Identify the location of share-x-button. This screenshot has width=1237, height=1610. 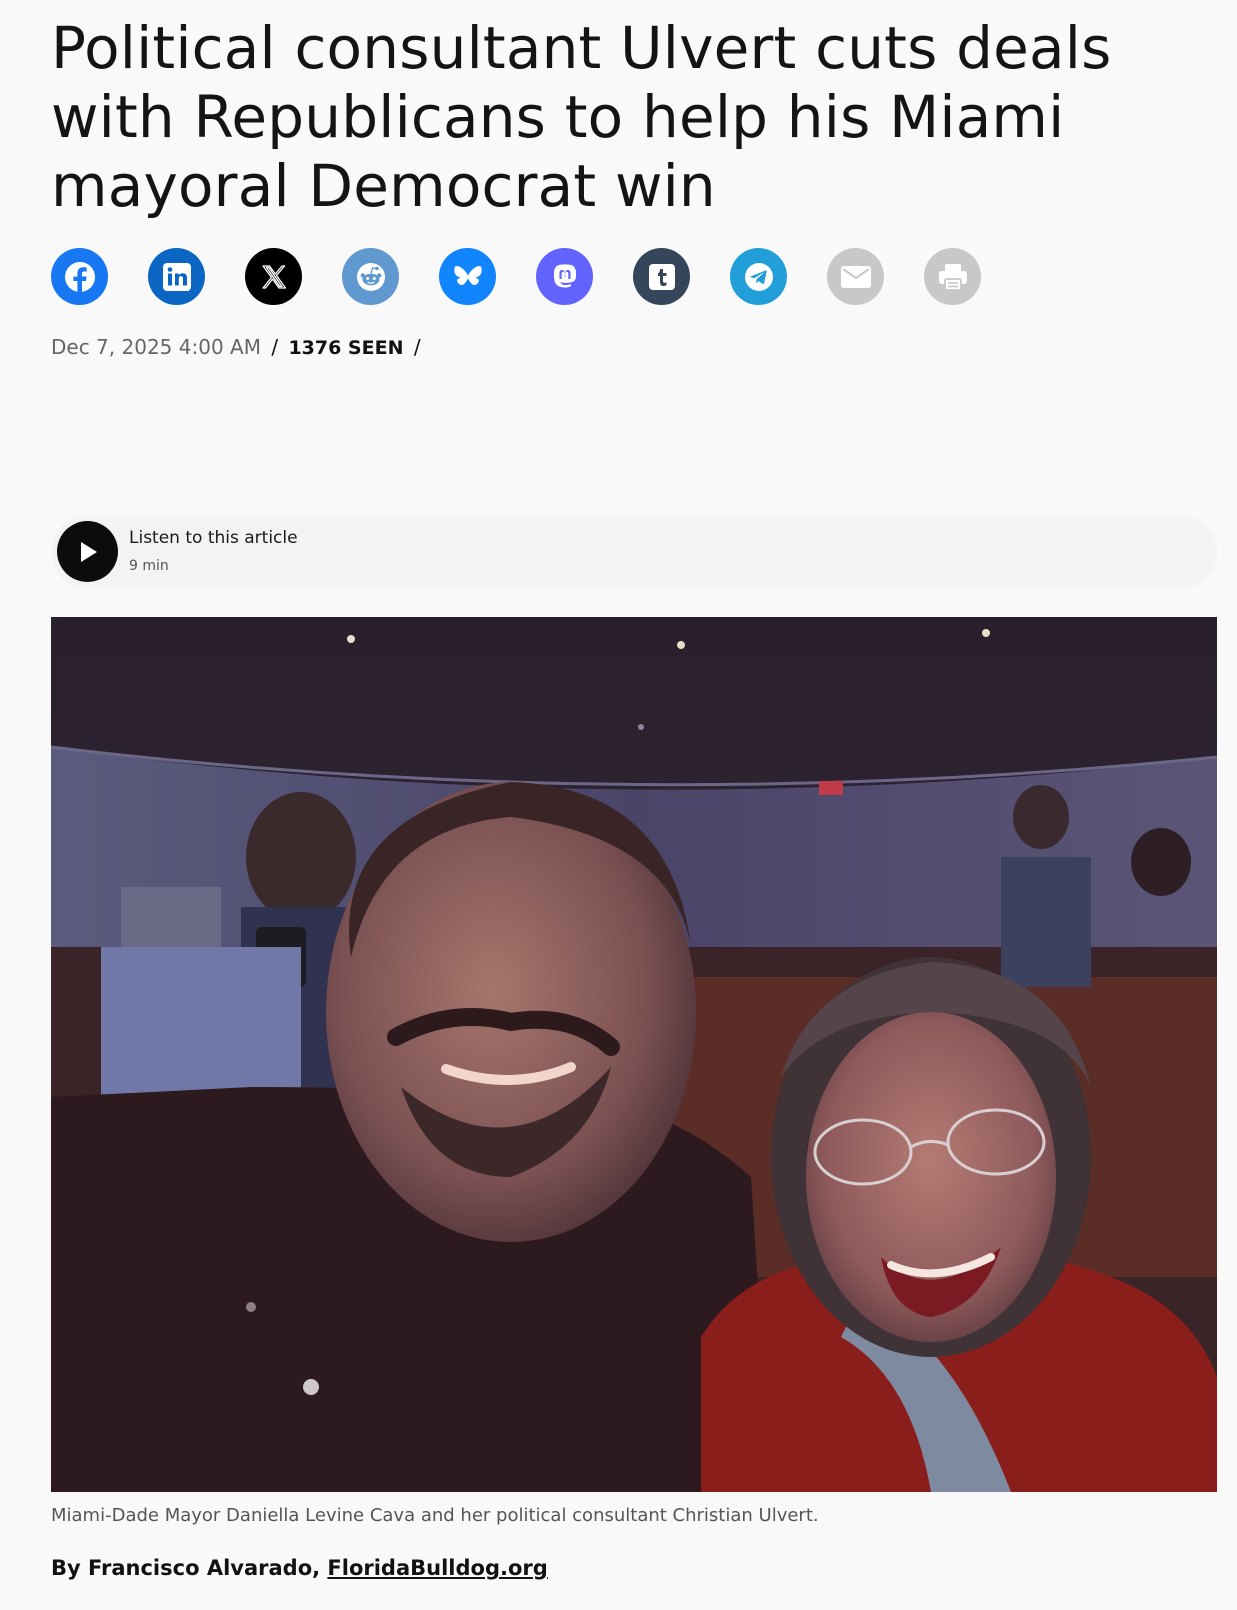
(273, 276).